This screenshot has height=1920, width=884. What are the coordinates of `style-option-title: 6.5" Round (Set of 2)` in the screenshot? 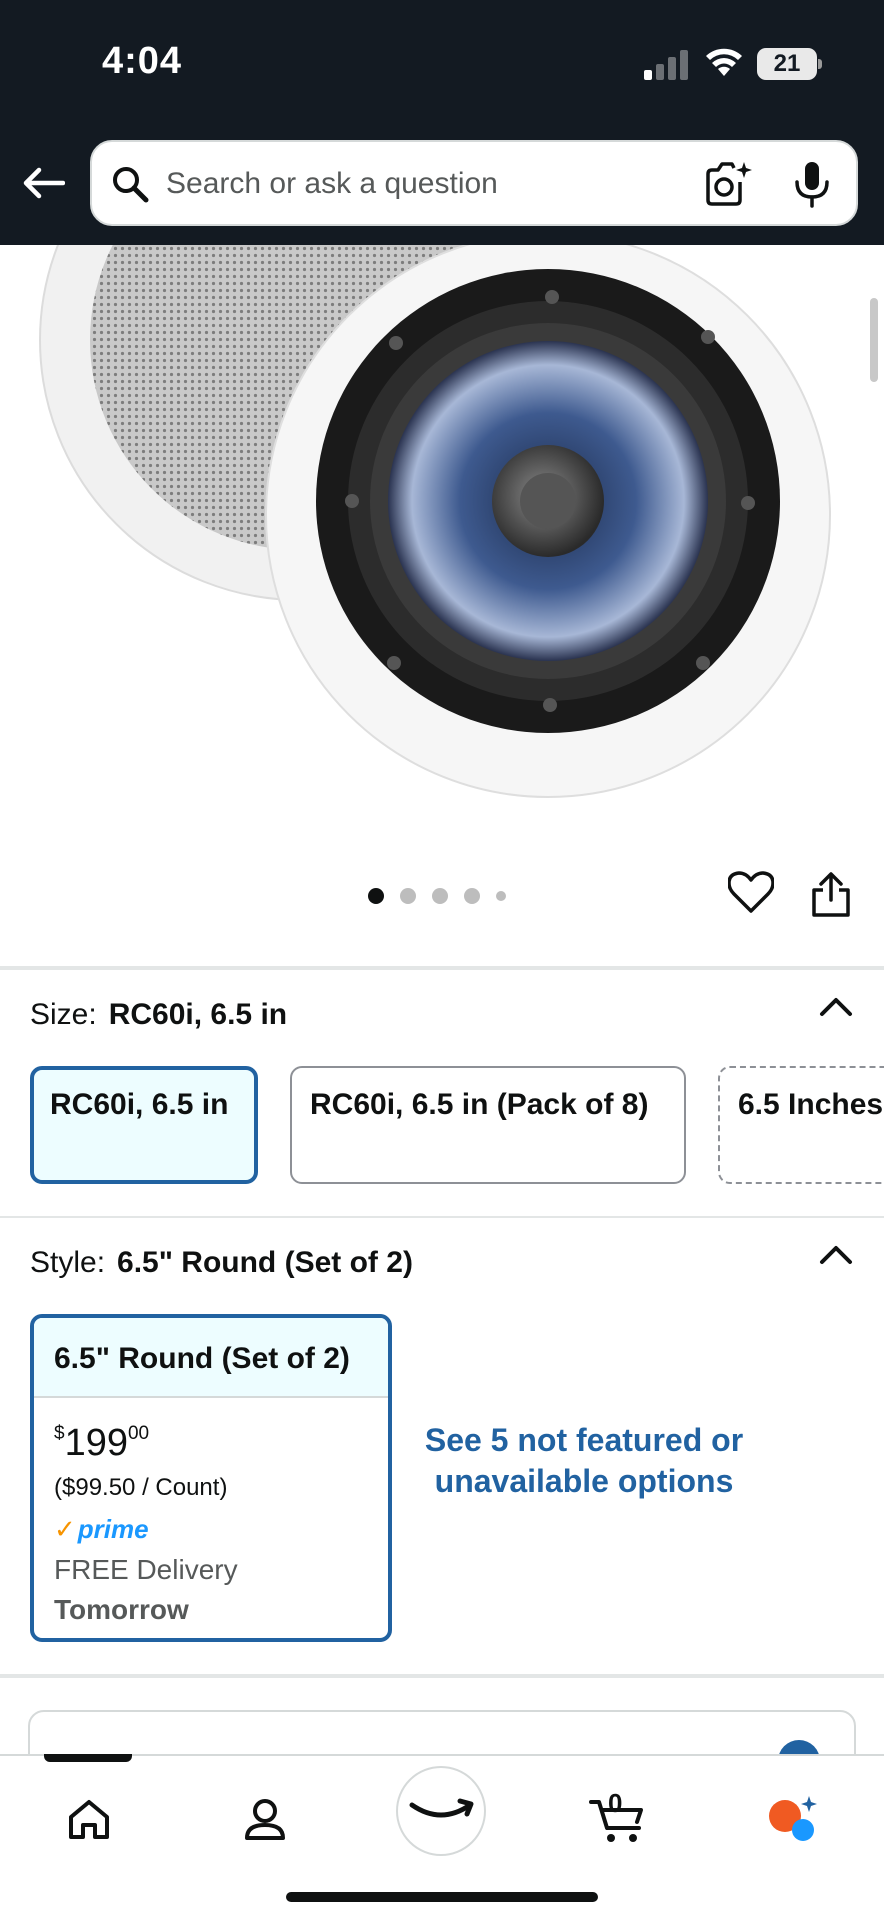 It's located at (211, 1358).